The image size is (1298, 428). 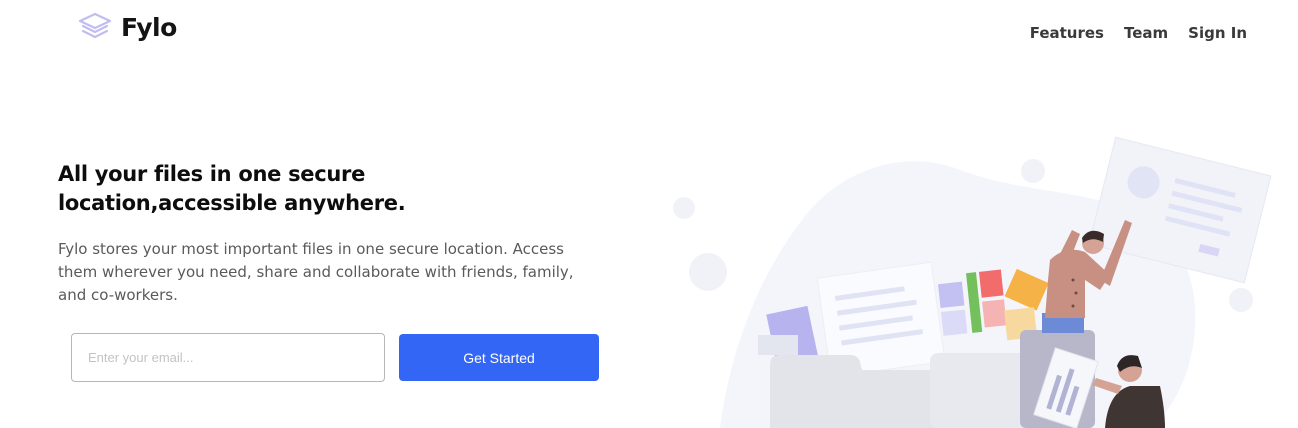 I want to click on nav-link-features: Features, so click(x=1067, y=33).